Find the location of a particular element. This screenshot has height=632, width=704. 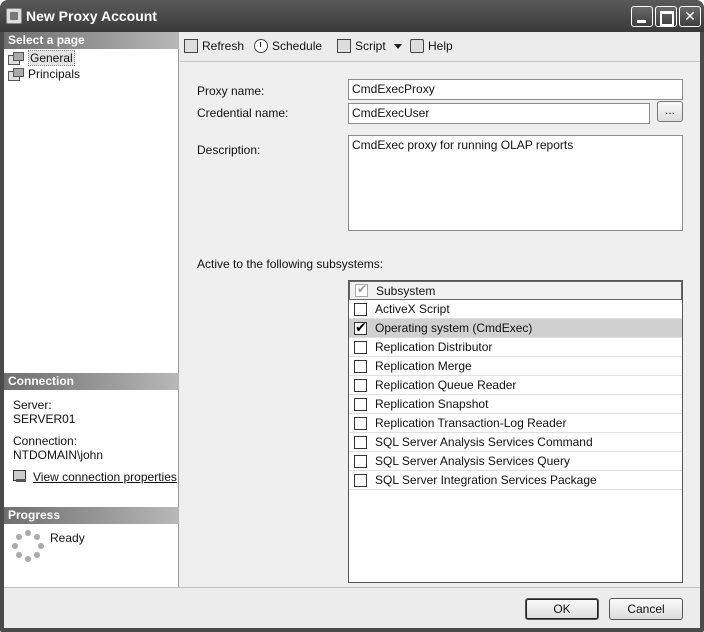

view-connection-properties-label: View connection properties is located at coordinates (105, 477).